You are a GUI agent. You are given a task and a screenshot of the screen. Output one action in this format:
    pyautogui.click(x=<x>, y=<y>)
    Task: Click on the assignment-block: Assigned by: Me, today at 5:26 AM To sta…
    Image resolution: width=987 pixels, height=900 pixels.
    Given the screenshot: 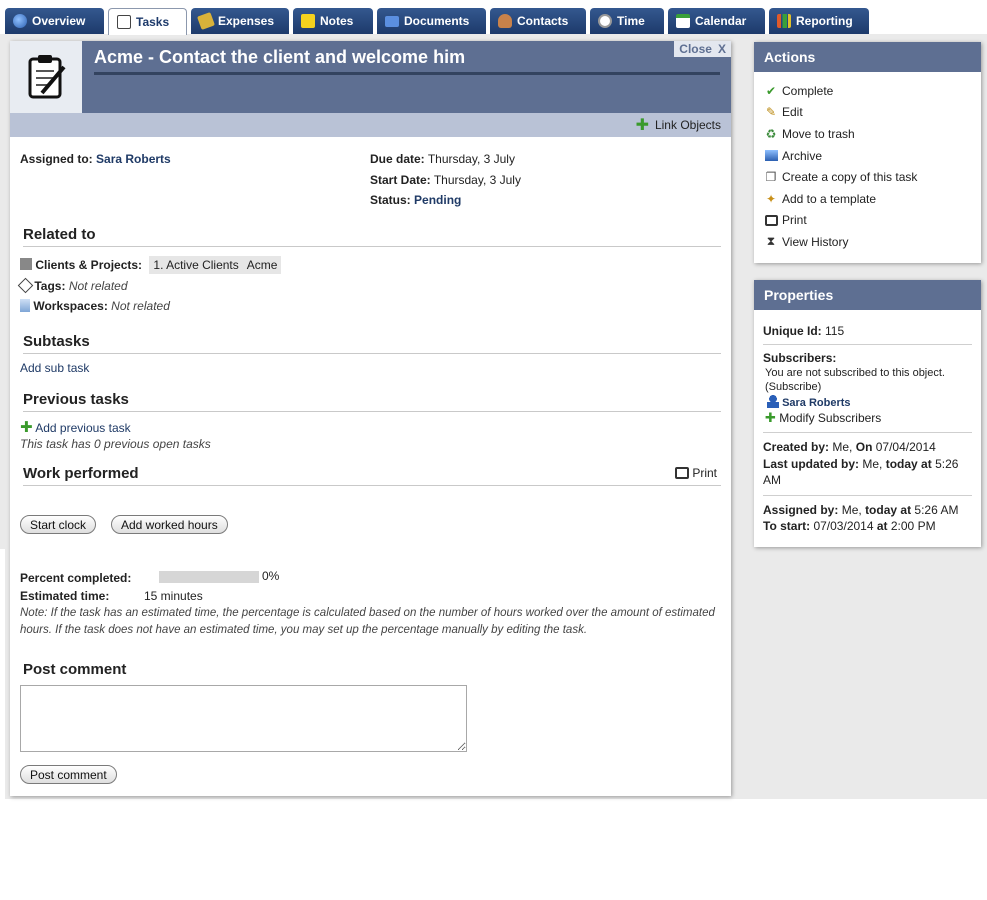 What is the action you would take?
    pyautogui.click(x=867, y=518)
    